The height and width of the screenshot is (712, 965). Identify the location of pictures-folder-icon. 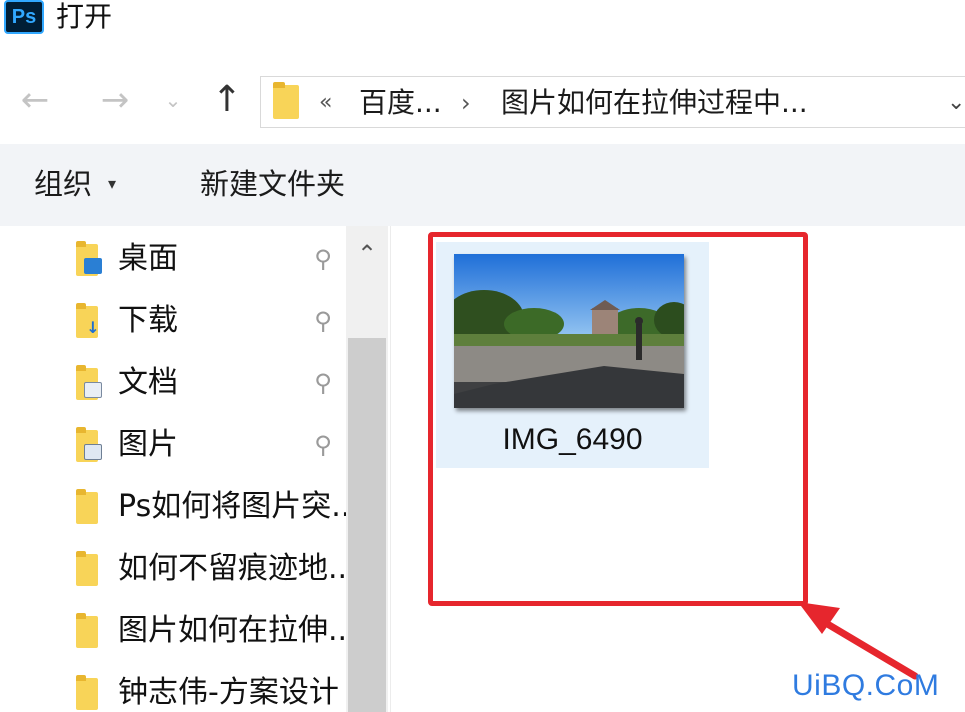
(89, 444).